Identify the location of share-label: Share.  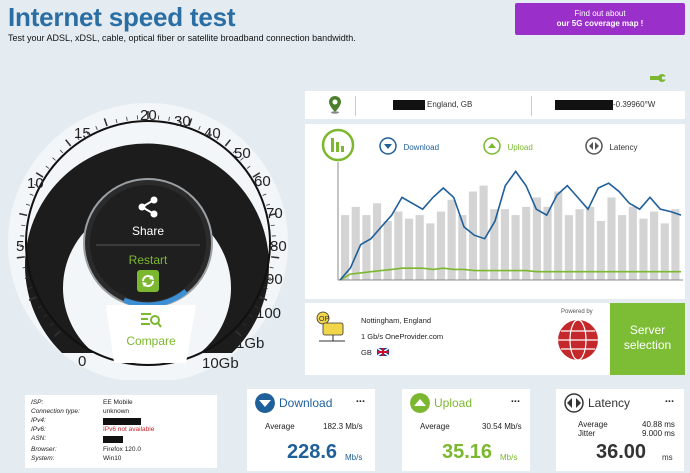
(148, 231).